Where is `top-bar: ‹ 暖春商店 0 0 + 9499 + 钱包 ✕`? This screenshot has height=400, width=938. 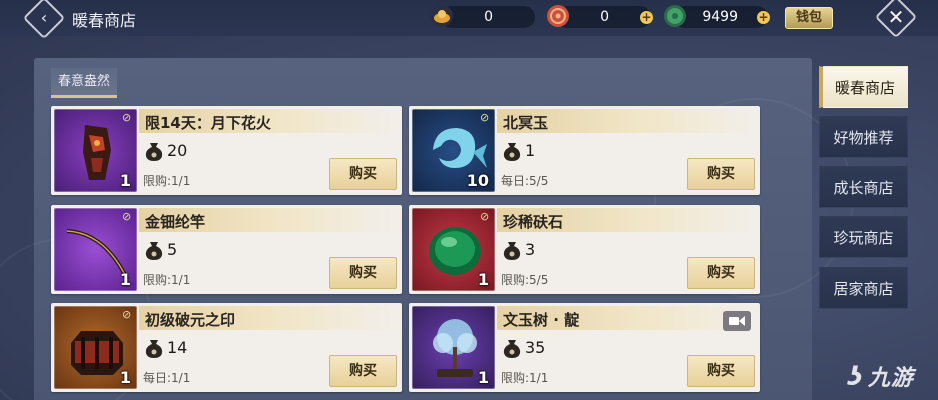
top-bar: ‹ 暖春商店 0 0 + 9499 + 钱包 ✕ is located at coordinates (469, 20).